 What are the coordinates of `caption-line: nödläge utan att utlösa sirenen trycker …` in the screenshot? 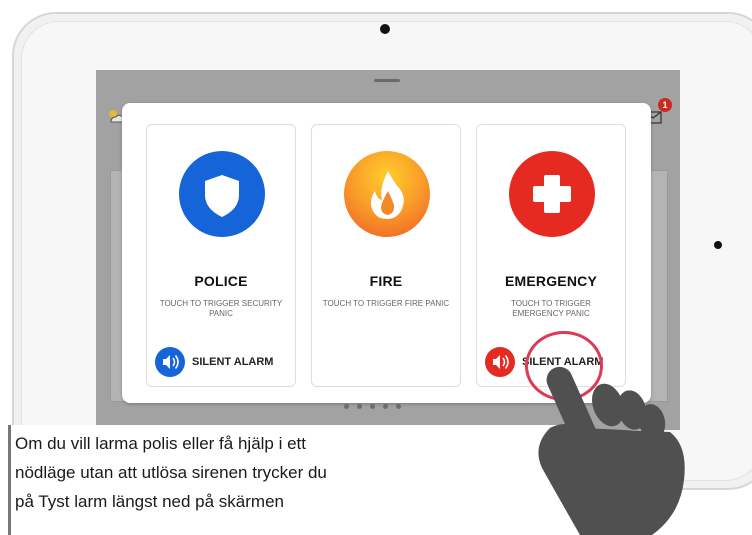 It's located at (171, 472).